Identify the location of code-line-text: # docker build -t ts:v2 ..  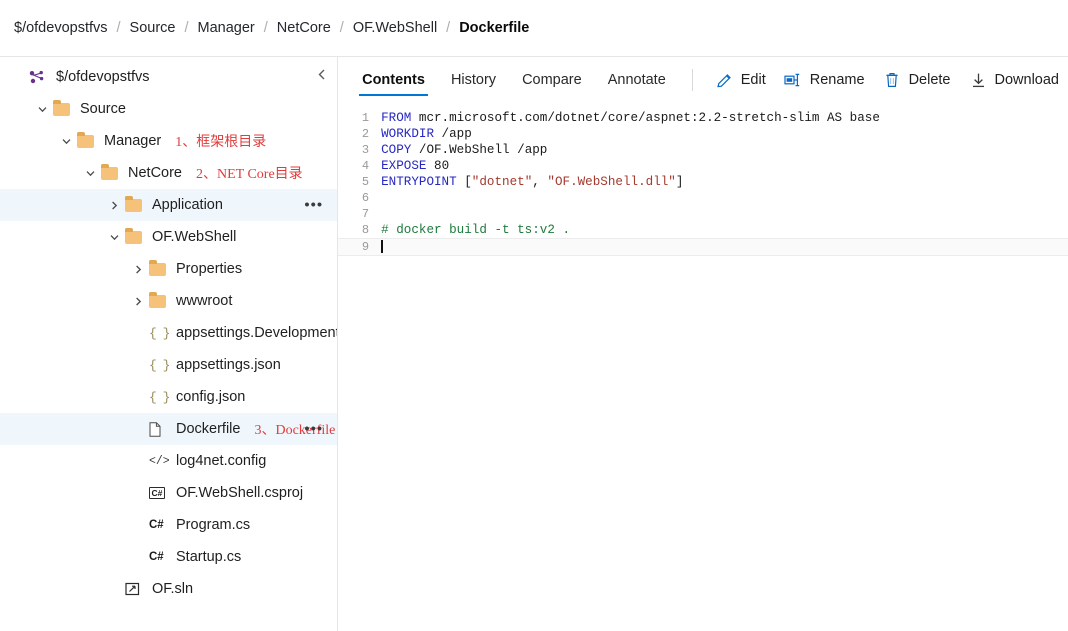
(475, 230).